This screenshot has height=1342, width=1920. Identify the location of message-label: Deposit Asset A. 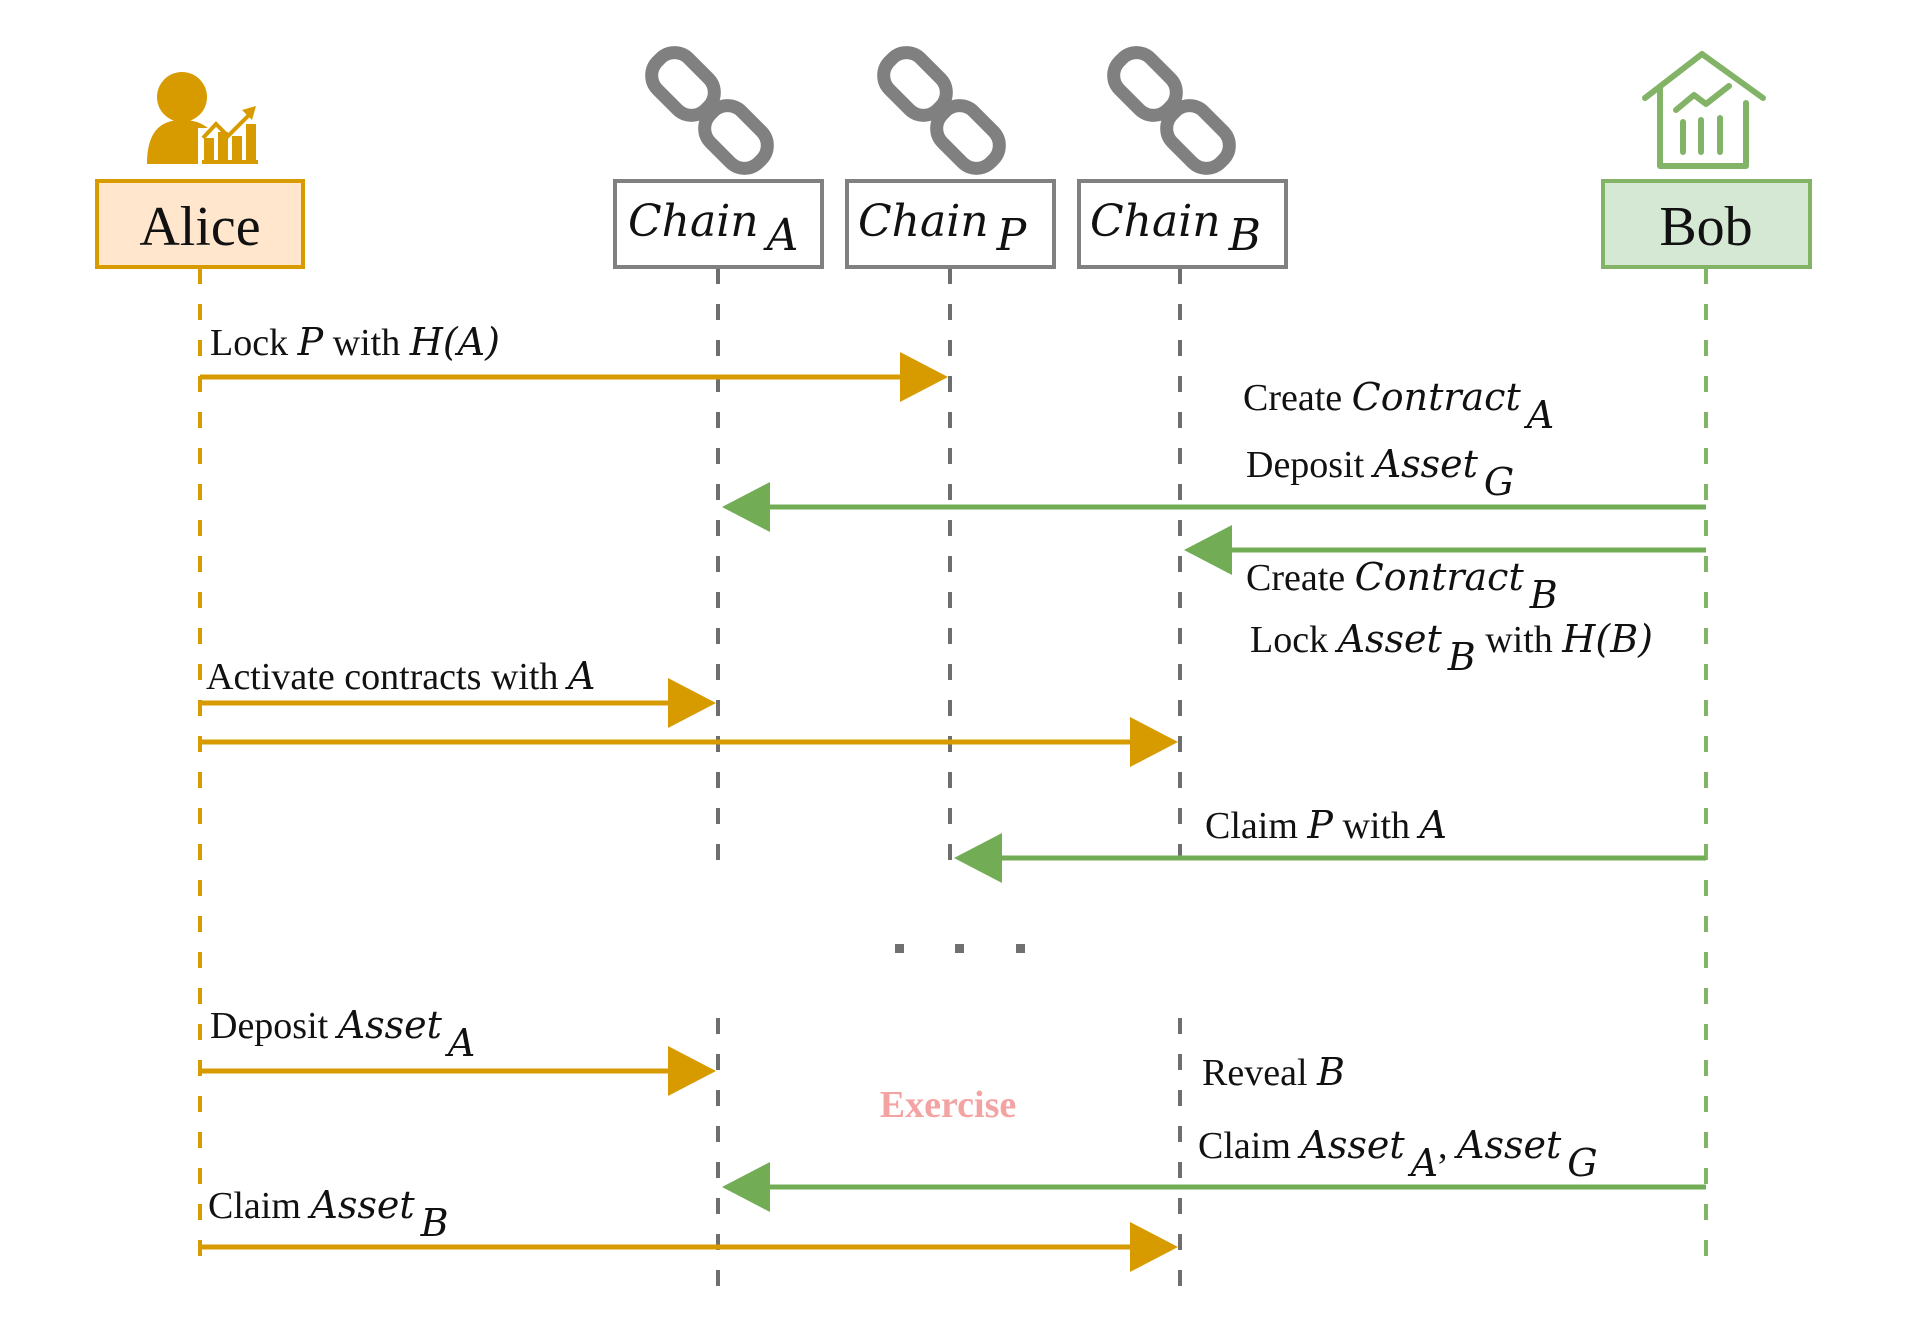
(342, 1034).